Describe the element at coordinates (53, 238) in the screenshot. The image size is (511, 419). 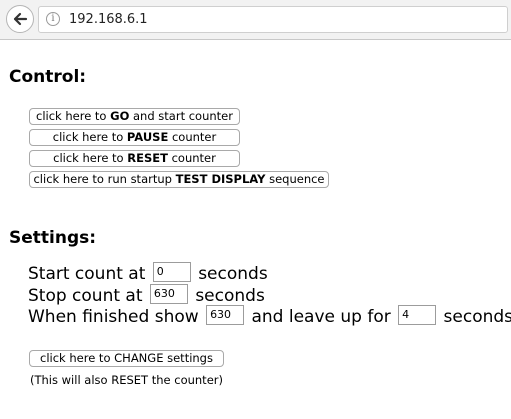
I see `settings-heading: Settings:` at that location.